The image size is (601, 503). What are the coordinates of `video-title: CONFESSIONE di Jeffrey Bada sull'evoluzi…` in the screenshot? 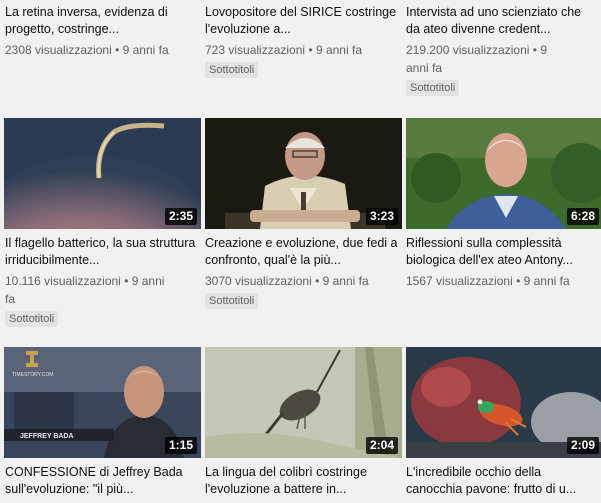 It's located at (103, 481).